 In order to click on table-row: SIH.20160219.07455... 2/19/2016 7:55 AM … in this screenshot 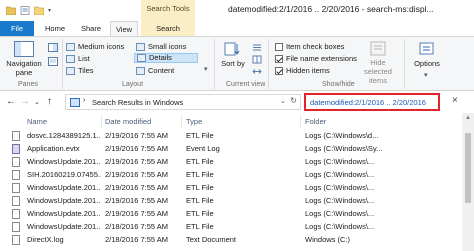, I will do `click(230, 174)`.